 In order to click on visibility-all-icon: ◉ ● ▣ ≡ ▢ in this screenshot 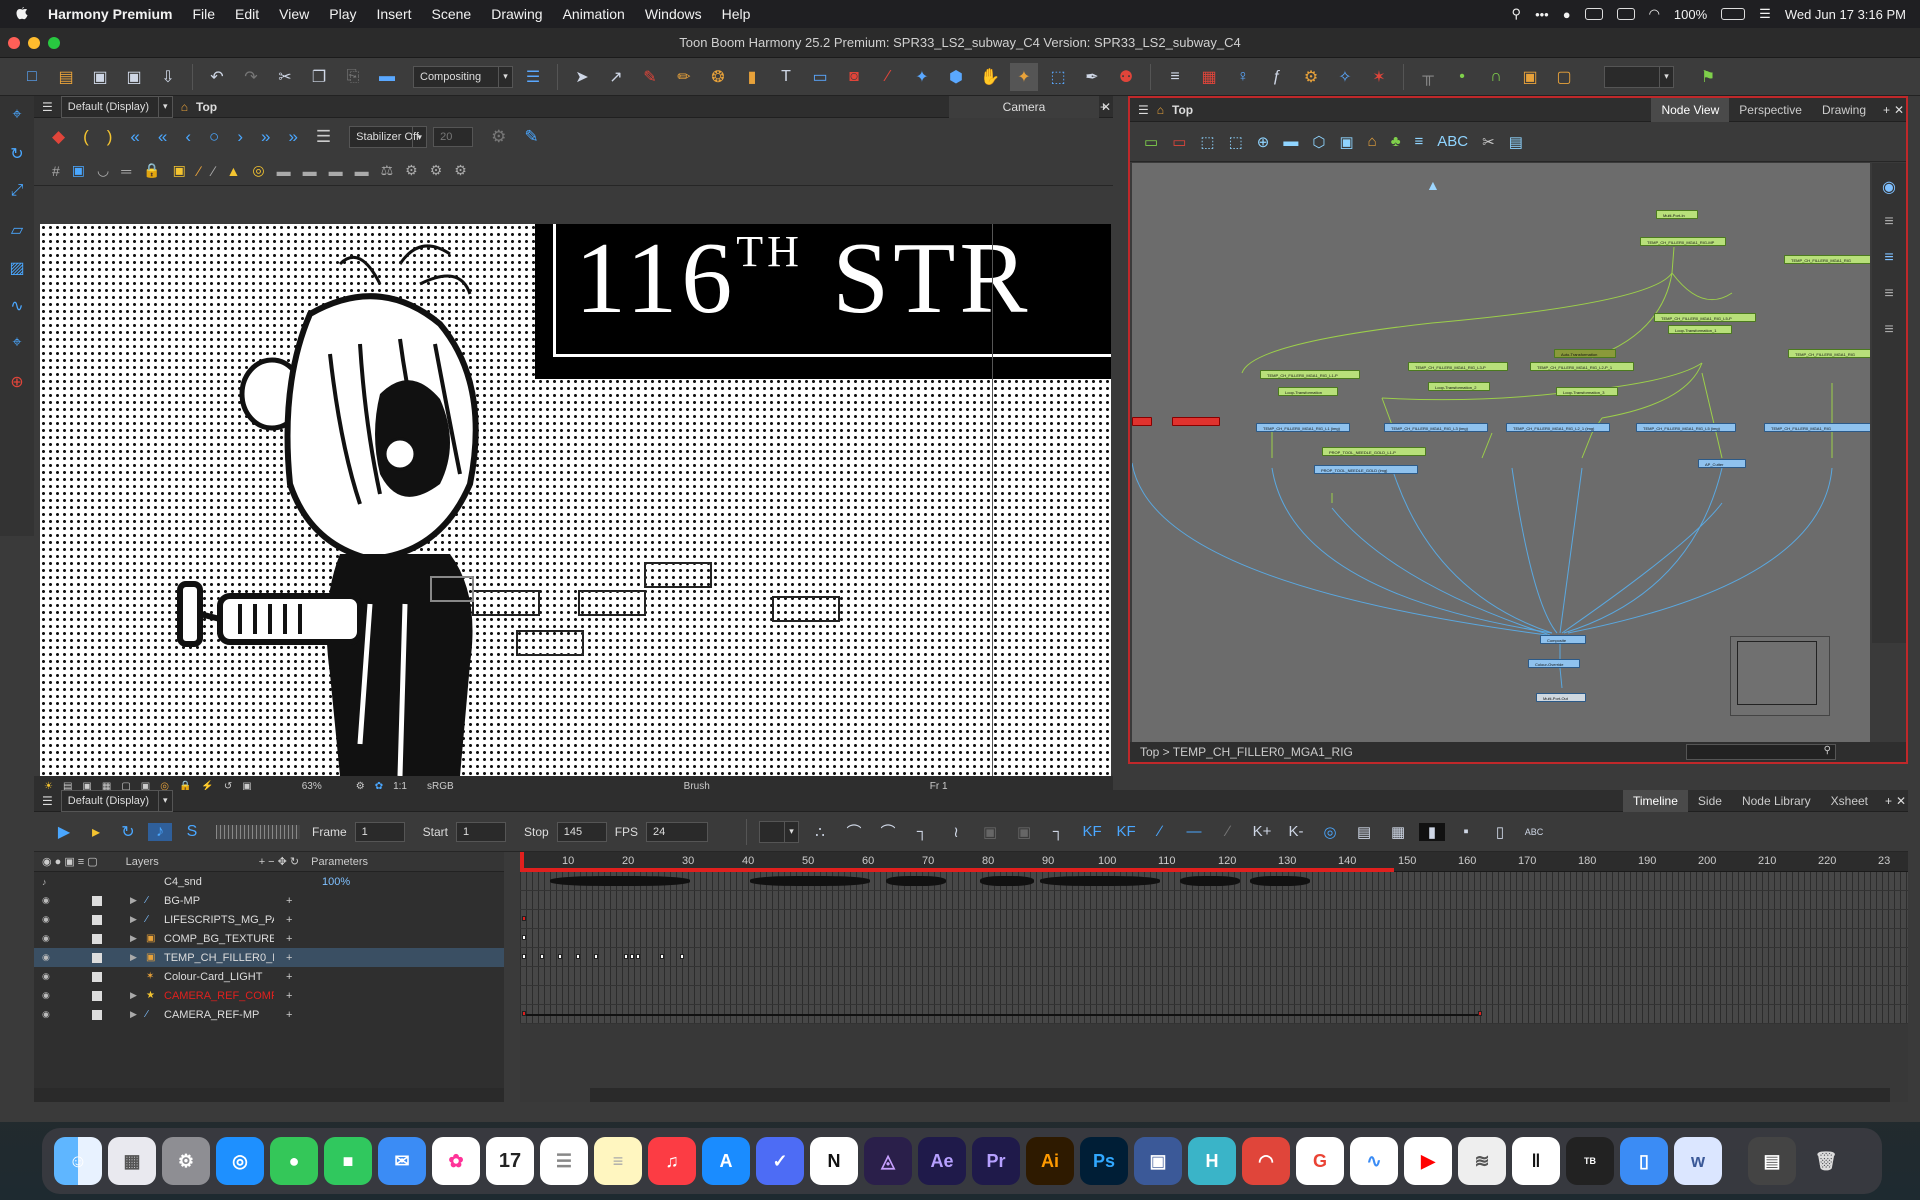, I will do `click(70, 861)`.